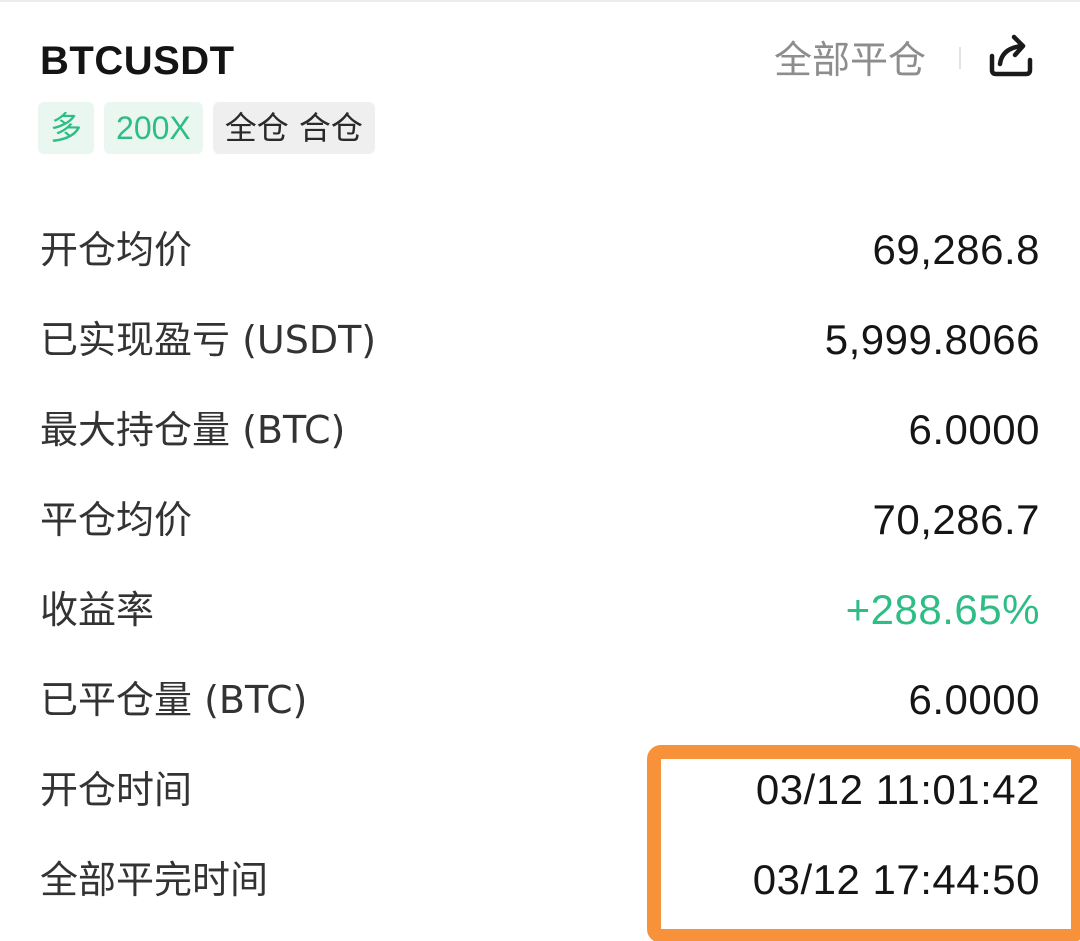 This screenshot has height=941, width=1080. What do you see at coordinates (293, 128) in the screenshot?
I see `margin-mode-tag: 全仓 合仓` at bounding box center [293, 128].